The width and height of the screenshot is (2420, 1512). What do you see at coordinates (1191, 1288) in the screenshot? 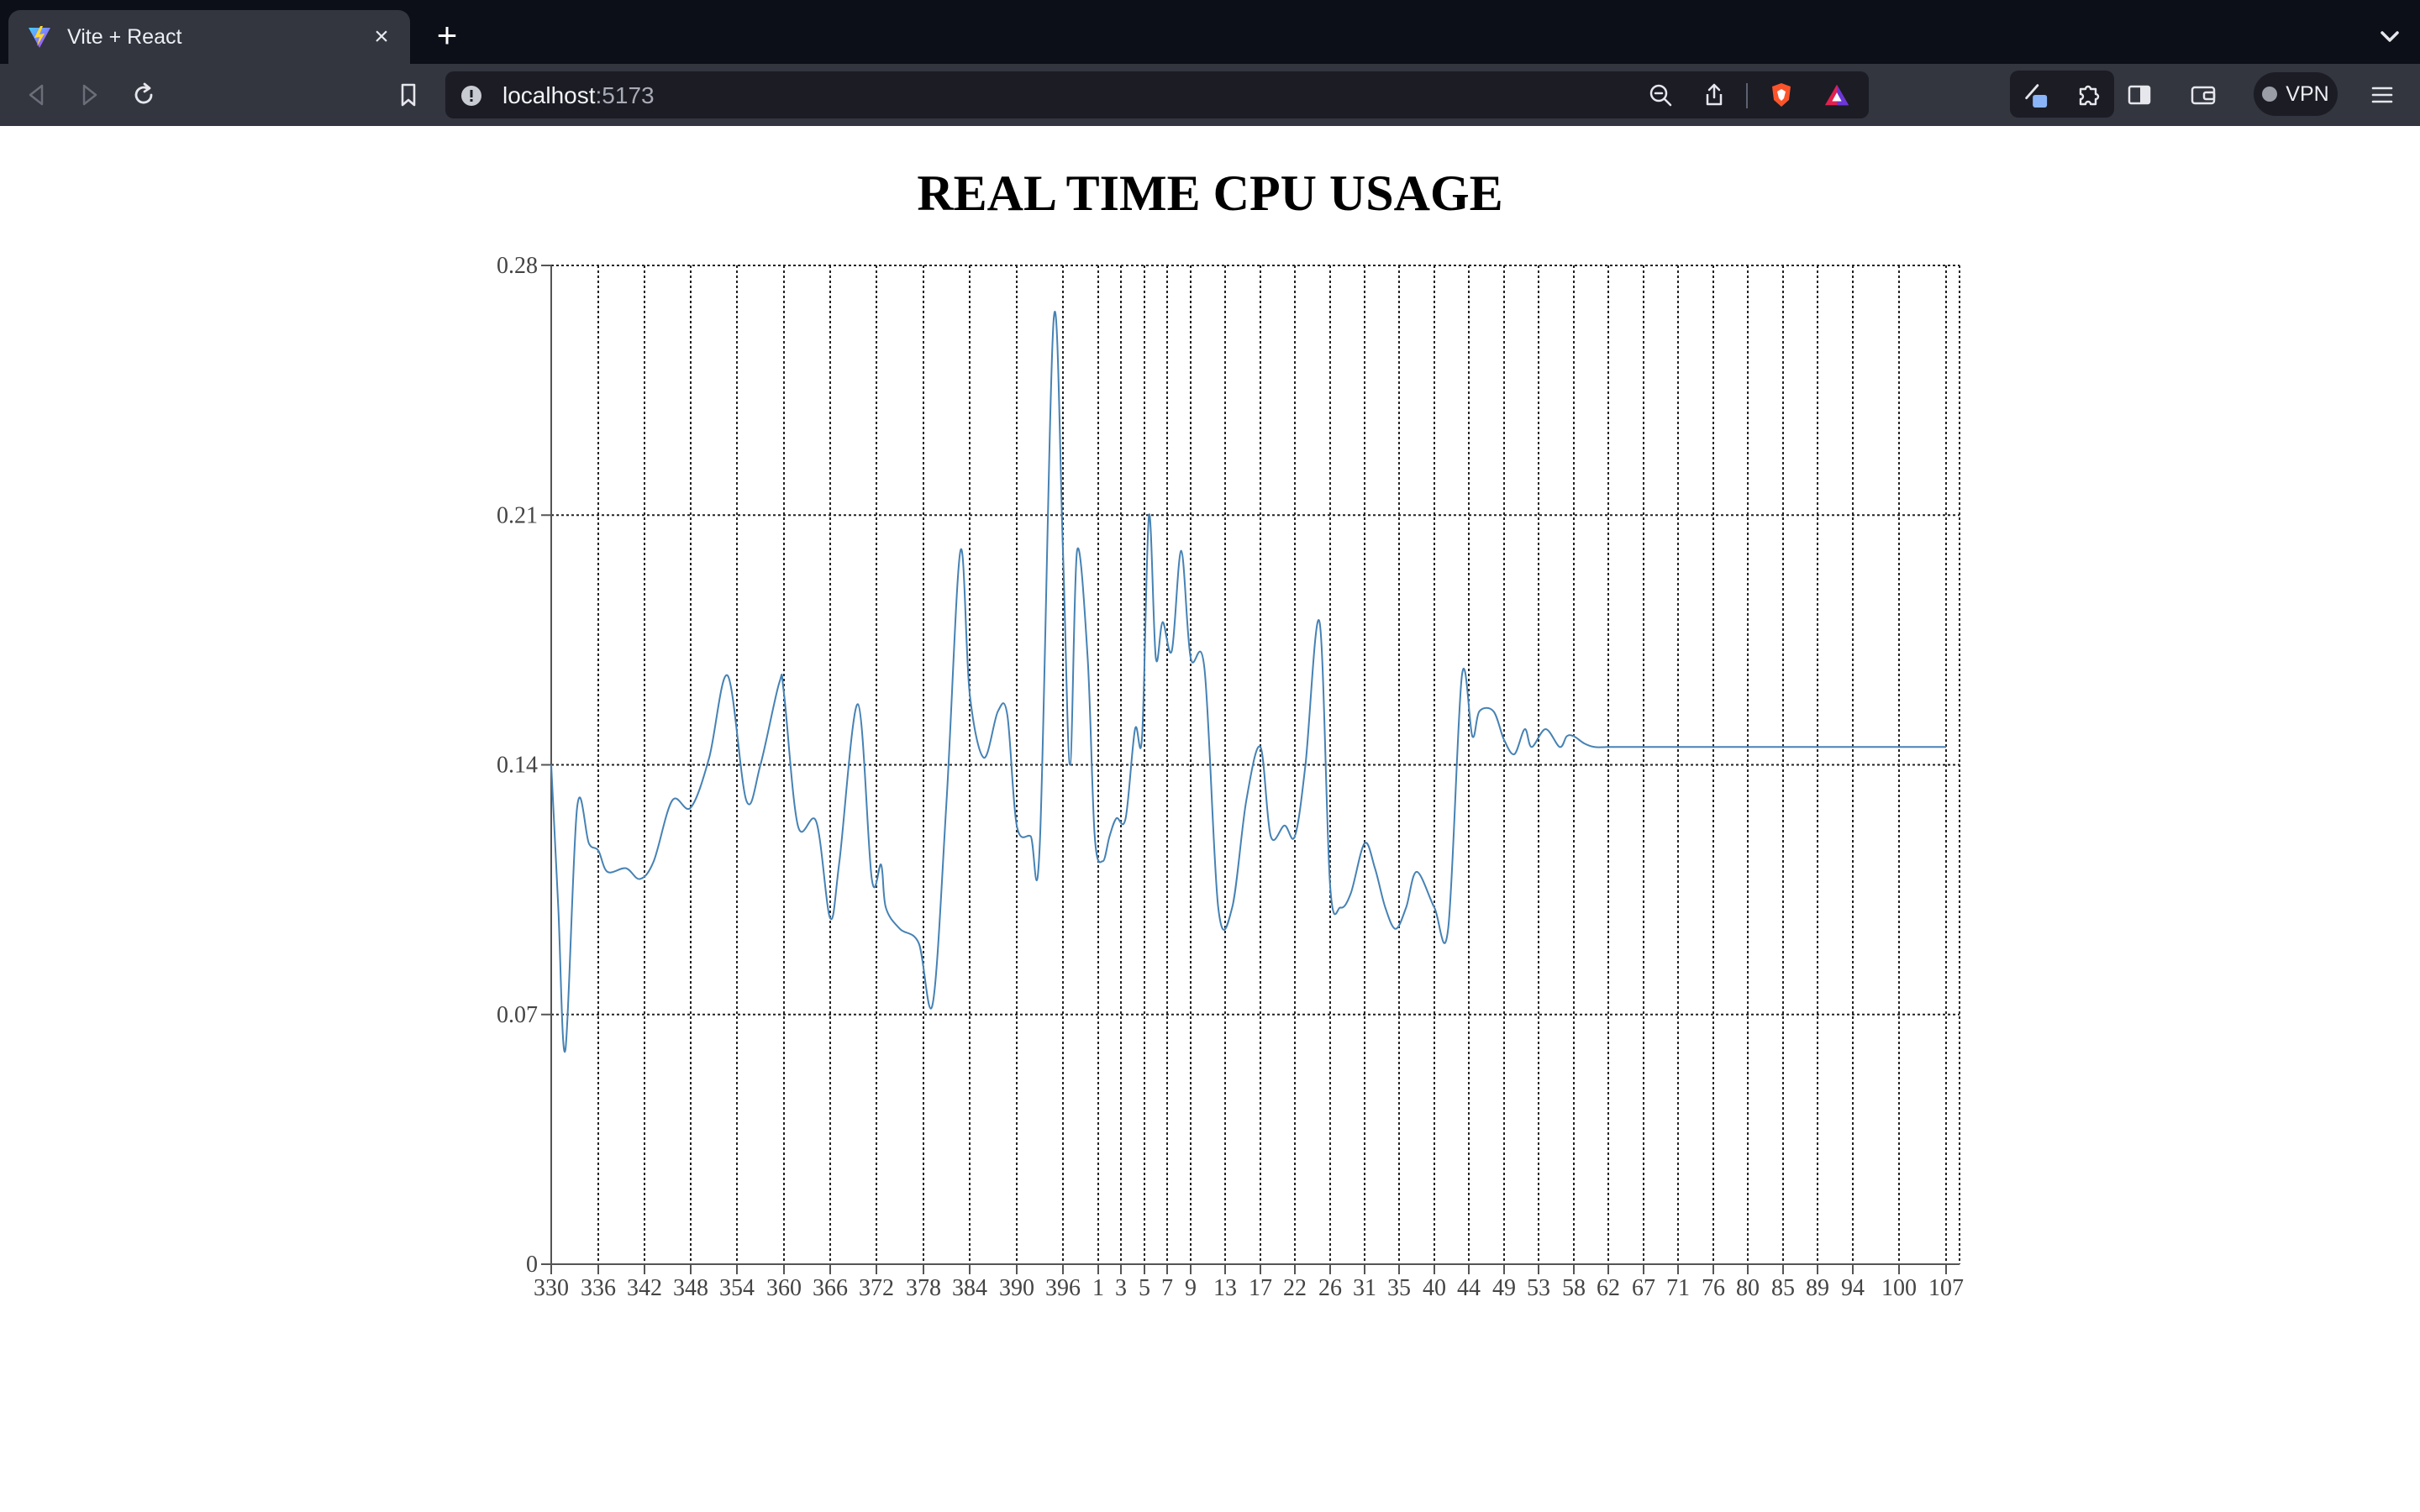
I see `x-tick-label: 9` at bounding box center [1191, 1288].